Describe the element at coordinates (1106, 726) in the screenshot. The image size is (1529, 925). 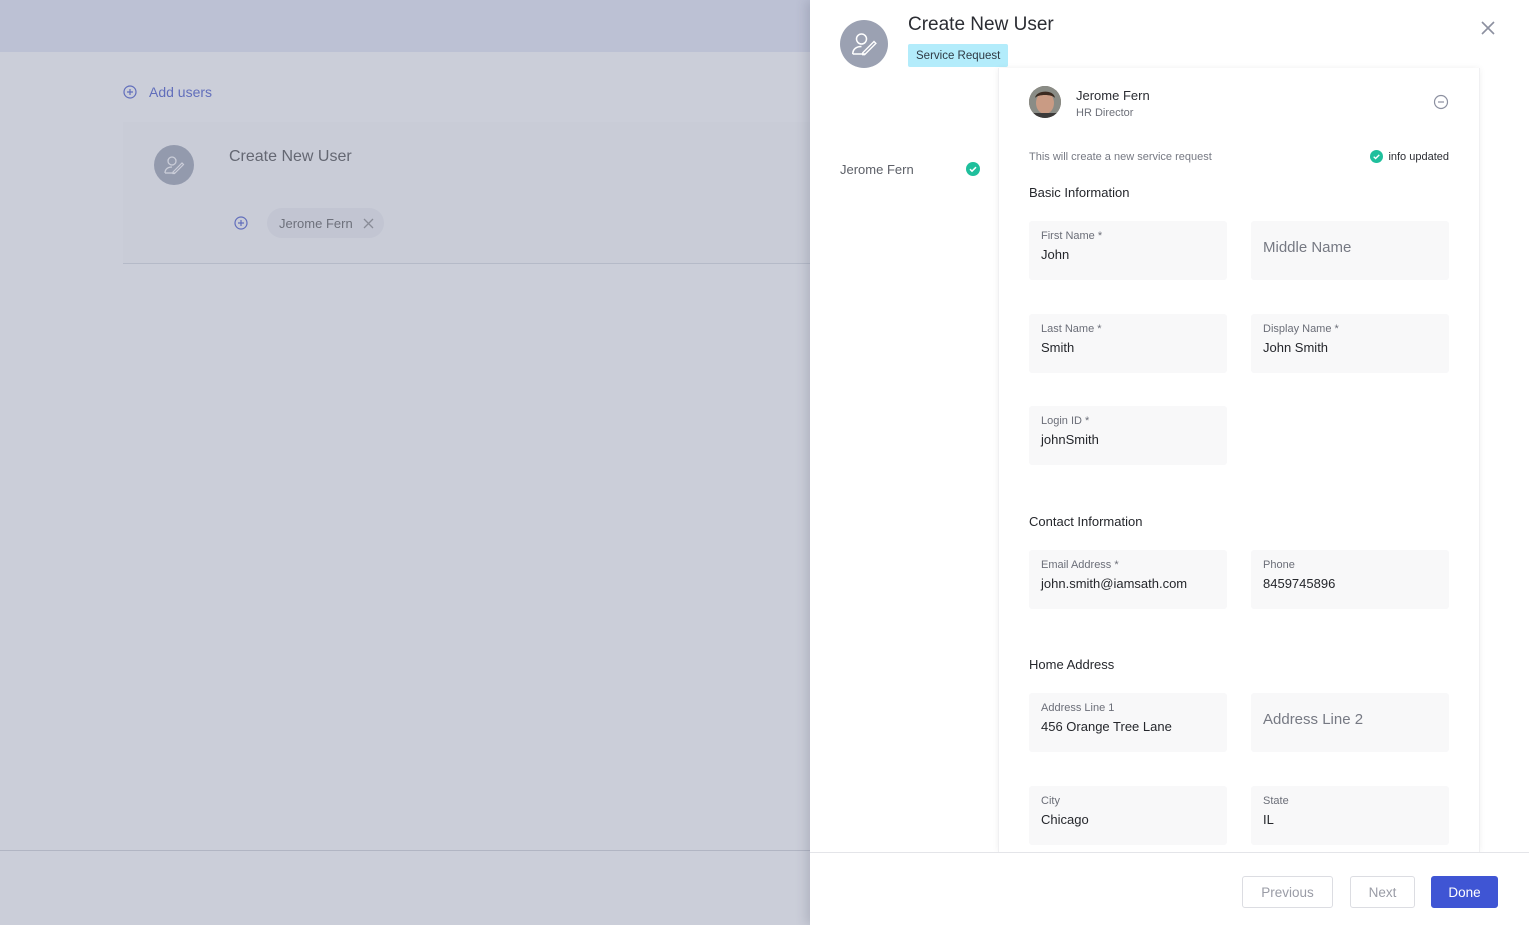
I see `field-value: 456 Orange Tree Lane` at that location.